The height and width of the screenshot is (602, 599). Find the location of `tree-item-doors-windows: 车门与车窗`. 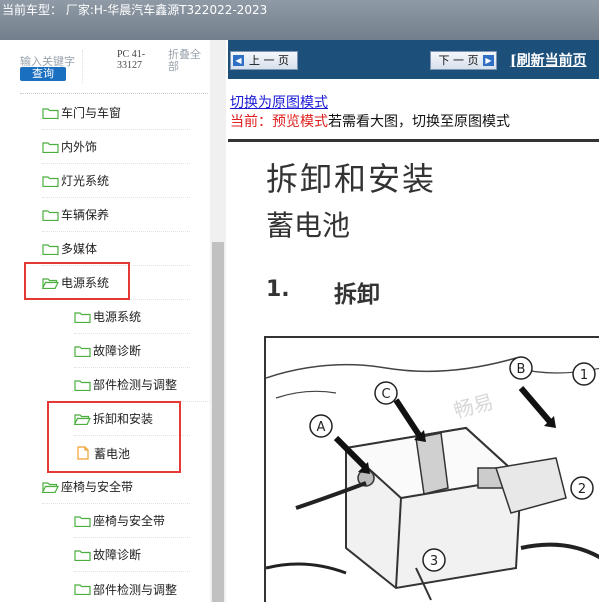

tree-item-doors-windows: 车门与车窗 is located at coordinates (116, 113).